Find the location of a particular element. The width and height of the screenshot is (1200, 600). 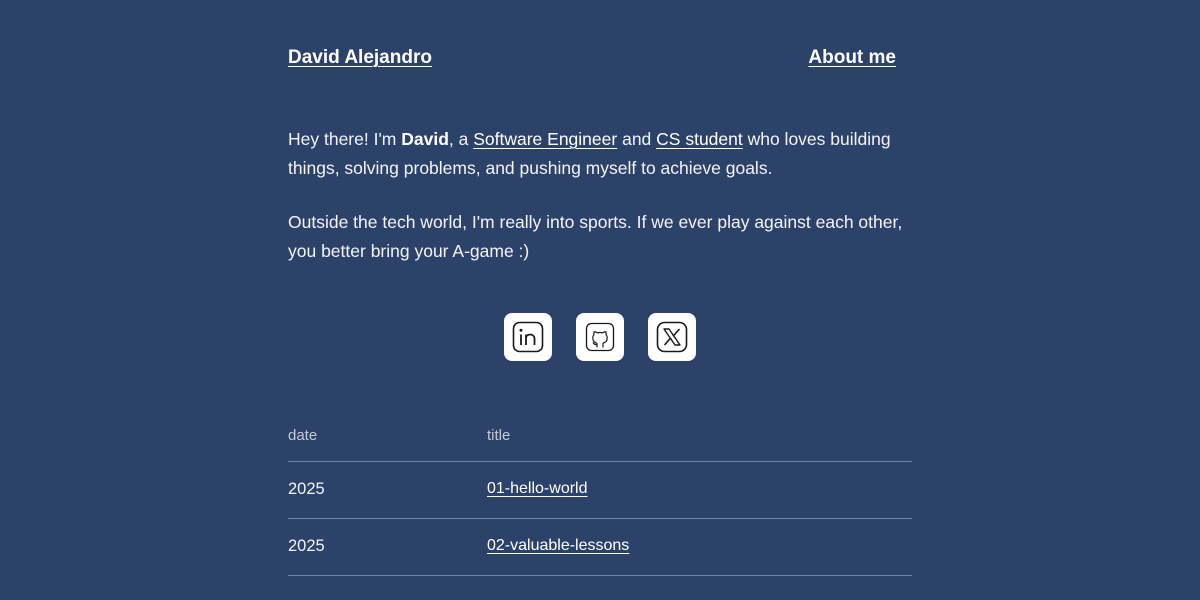

post-title-link: 01-hello-world is located at coordinates (537, 489).